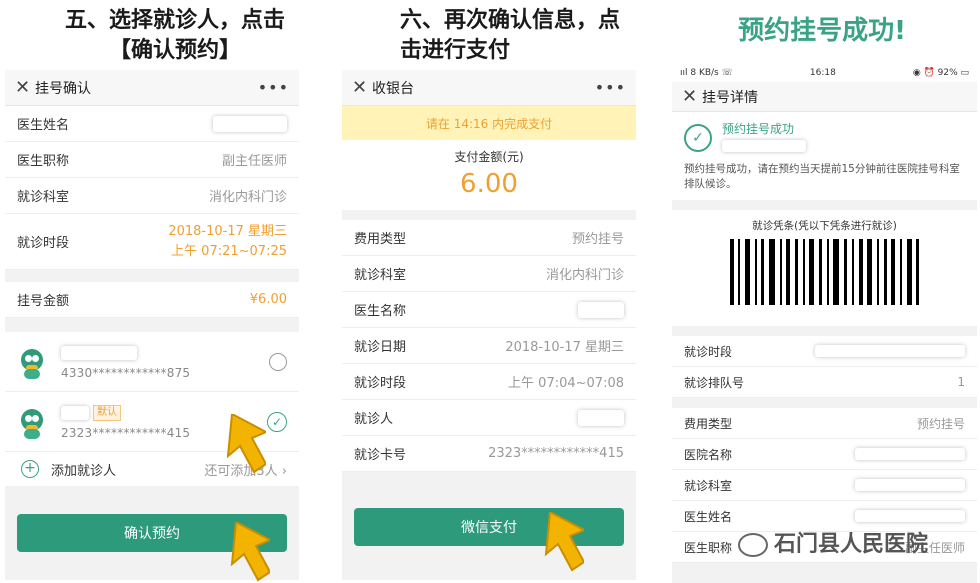  I want to click on doctor-name-label: 医生姓名, so click(43, 125).